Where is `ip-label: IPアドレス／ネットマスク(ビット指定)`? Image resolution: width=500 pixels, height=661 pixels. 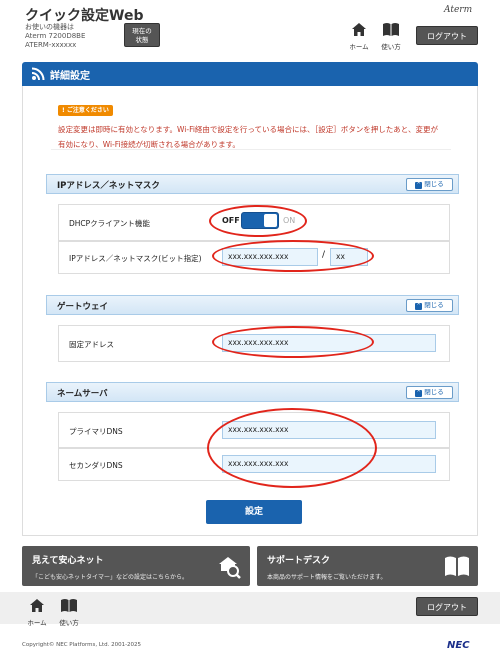 ip-label: IPアドレス／ネットマスク(ビット指定) is located at coordinates (135, 258).